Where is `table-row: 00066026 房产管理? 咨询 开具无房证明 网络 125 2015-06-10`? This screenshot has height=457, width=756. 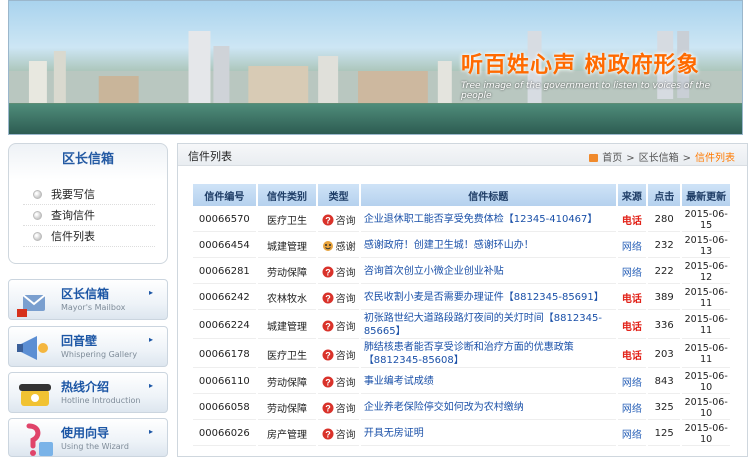
table-row: 00066026 房产管理? 咨询 开具无房证明 网络 125 2015-06-10 is located at coordinates (461, 434).